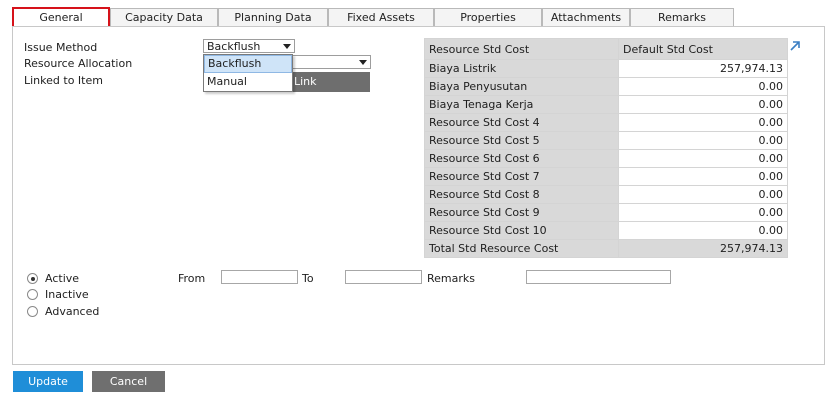  What do you see at coordinates (48, 381) in the screenshot?
I see `update-button: Update` at bounding box center [48, 381].